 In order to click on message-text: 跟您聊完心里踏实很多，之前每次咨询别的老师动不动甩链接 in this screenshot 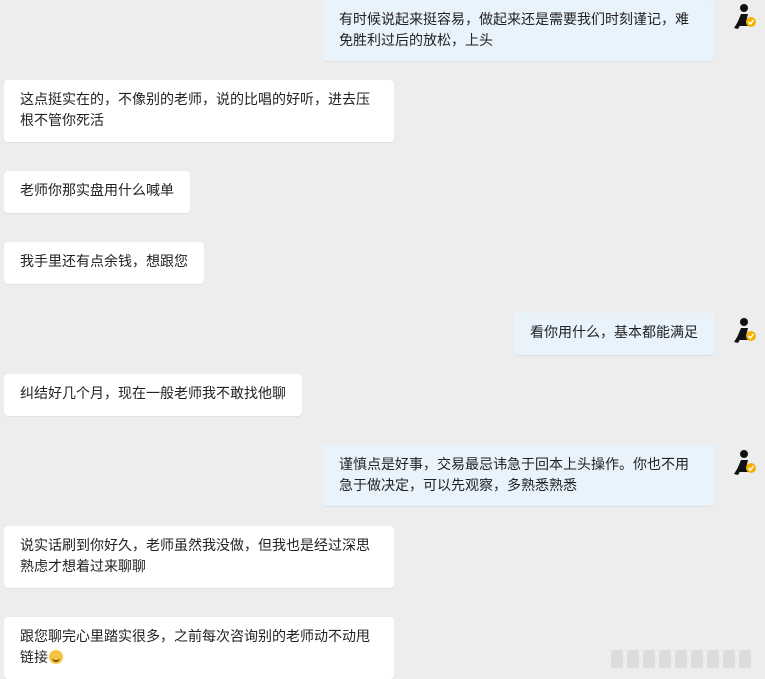, I will do `click(195, 647)`.